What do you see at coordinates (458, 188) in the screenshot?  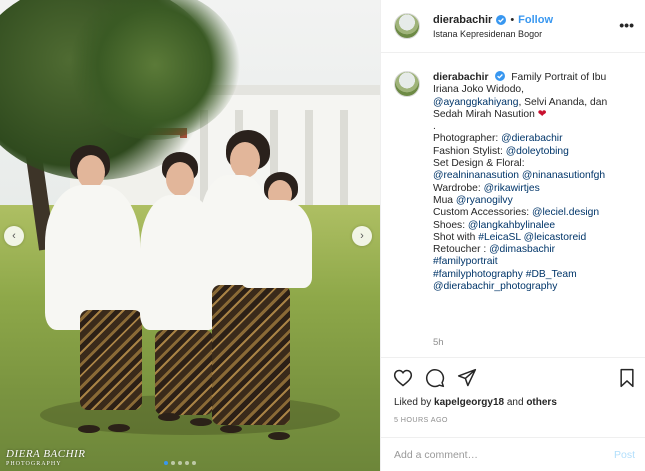 I see `caption-label: Wardrobe:` at bounding box center [458, 188].